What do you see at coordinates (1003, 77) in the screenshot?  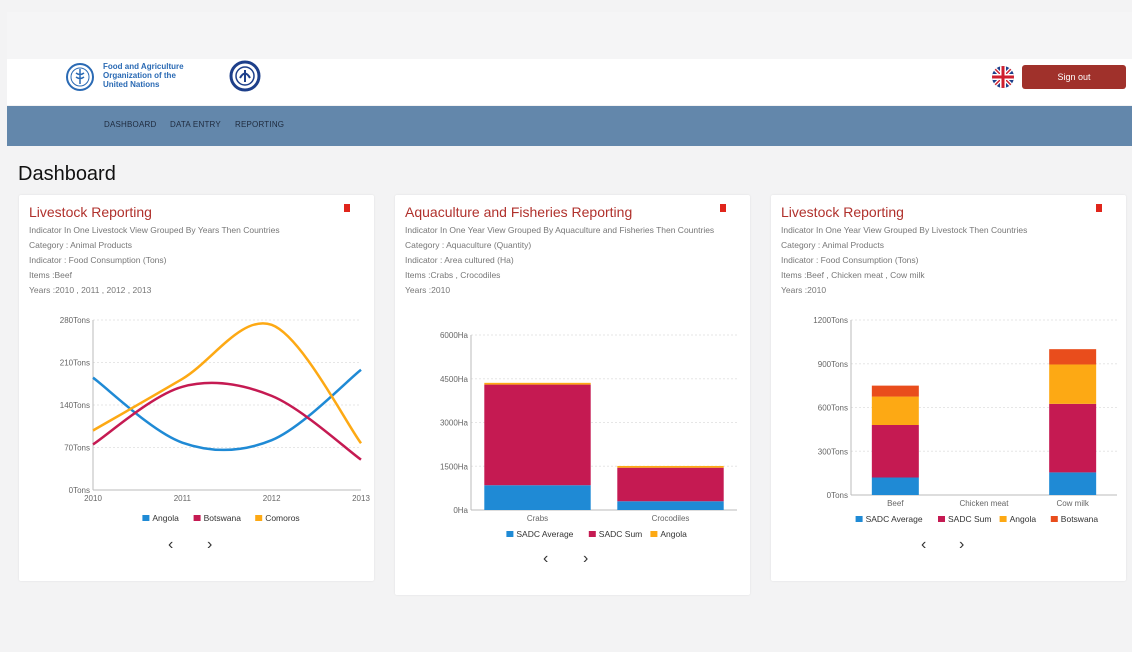 I see `uk-flag-icon` at bounding box center [1003, 77].